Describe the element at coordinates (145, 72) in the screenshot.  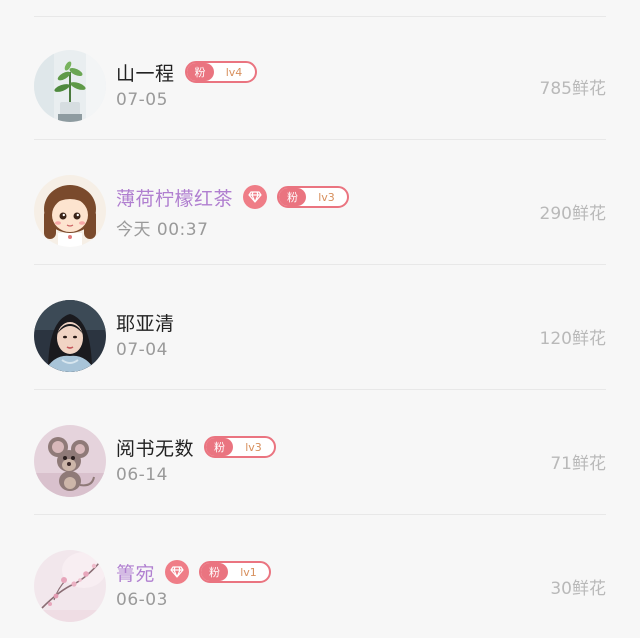
I see `user-name: 山一程` at that location.